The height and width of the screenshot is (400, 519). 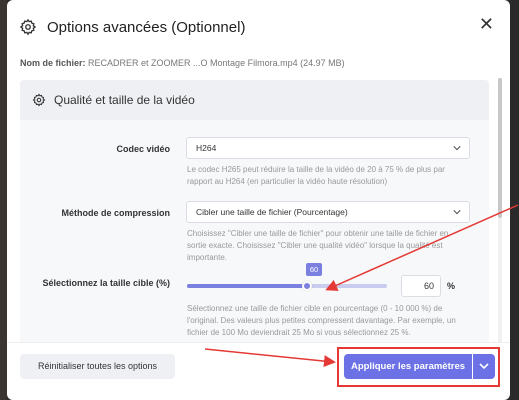 I want to click on target-size-input: 60, so click(x=421, y=286).